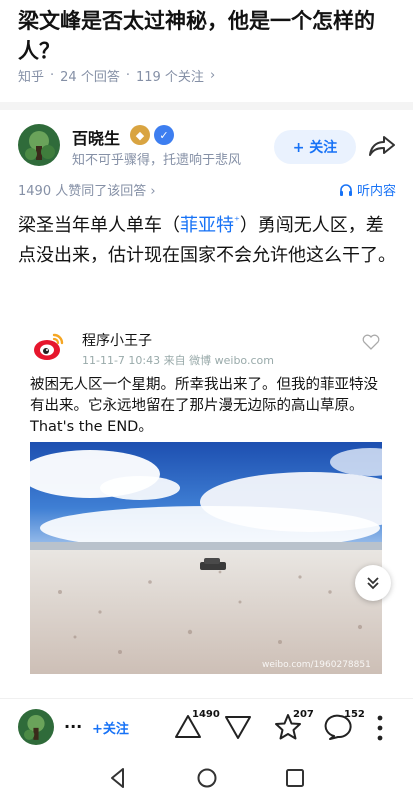 The height and width of the screenshot is (800, 413). Describe the element at coordinates (382, 146) in the screenshot. I see `share-icon` at that location.